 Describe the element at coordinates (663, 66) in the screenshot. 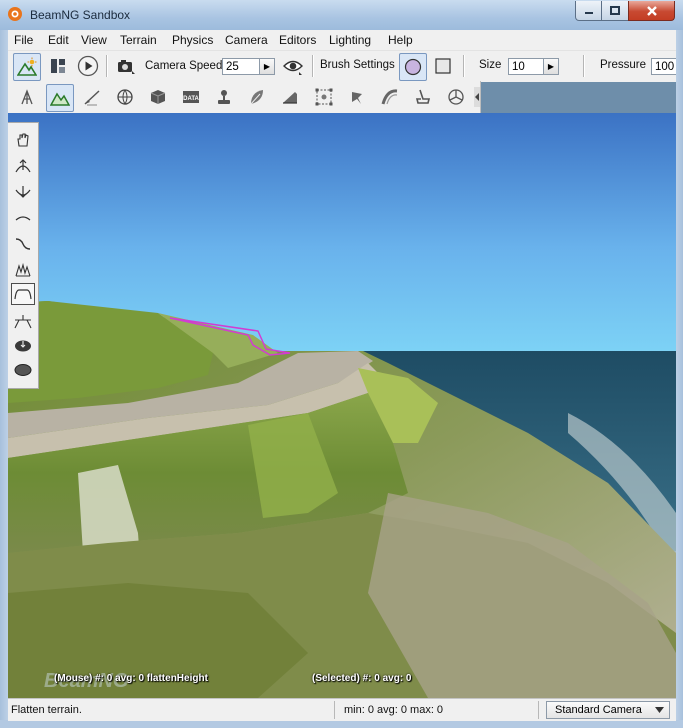

I see `pressure-input: 100` at that location.